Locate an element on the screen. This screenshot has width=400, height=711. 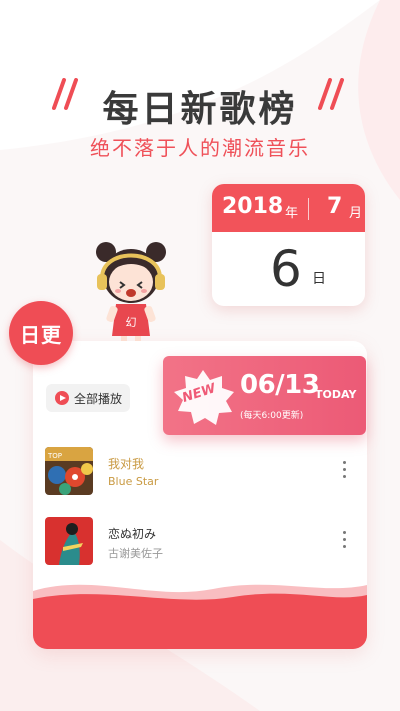
calendar-year: 2018 is located at coordinates (253, 206).